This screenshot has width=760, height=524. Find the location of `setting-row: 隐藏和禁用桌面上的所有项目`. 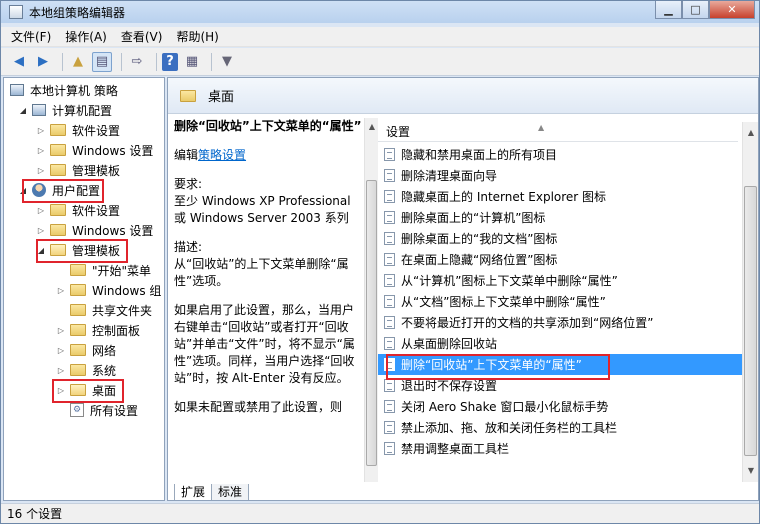

setting-row: 隐藏和禁用桌面上的所有项目 is located at coordinates (560, 154).